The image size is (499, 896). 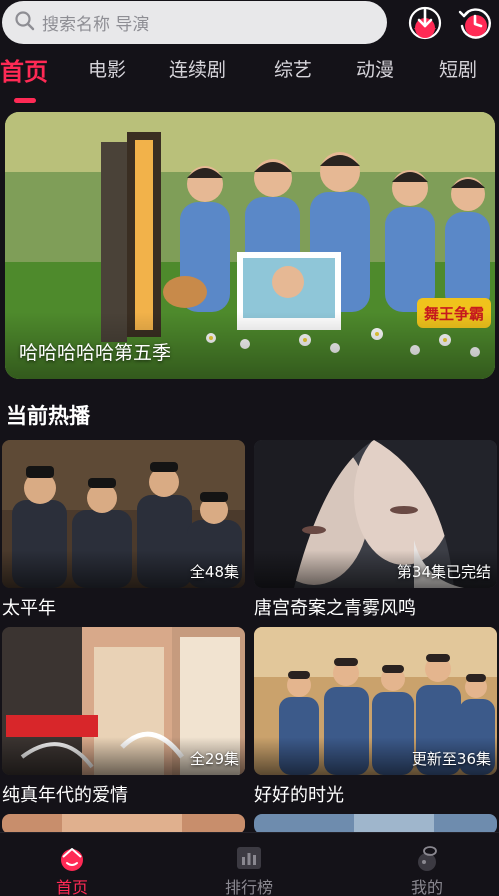 I want to click on tab-movies: 电影, so click(x=107, y=68).